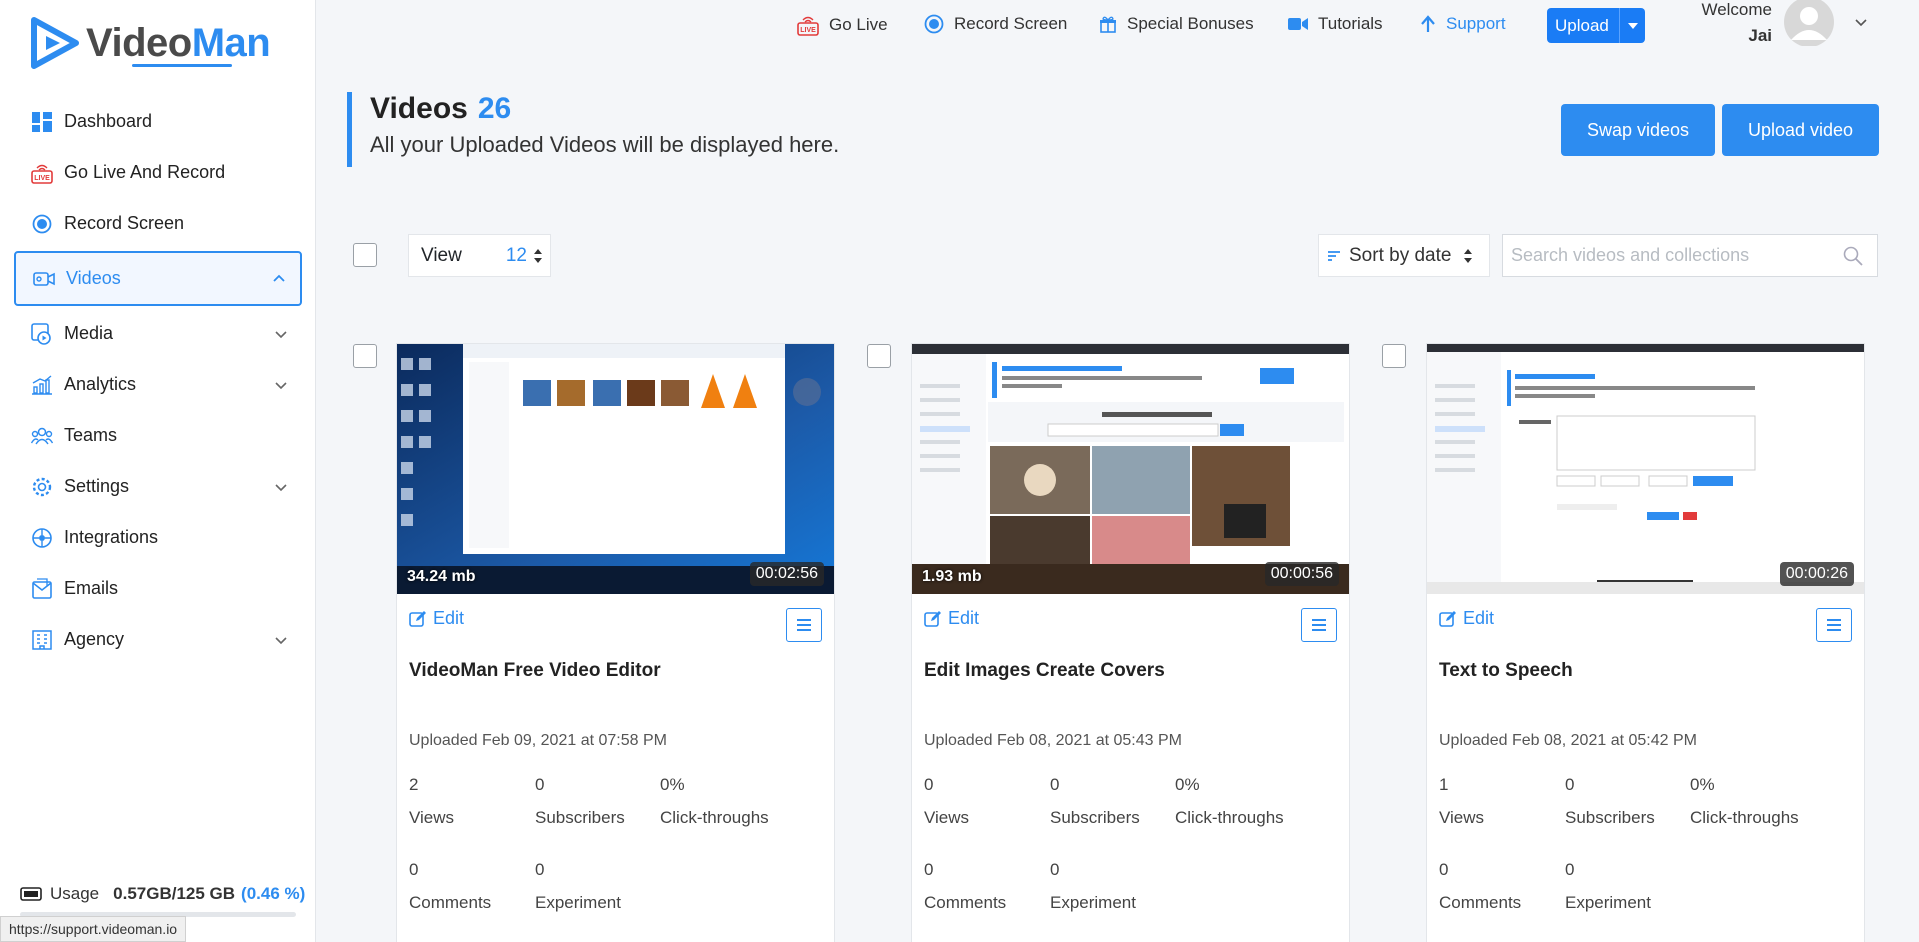 The image size is (1919, 942). What do you see at coordinates (75, 893) in the screenshot?
I see `usage-label: Usage` at bounding box center [75, 893].